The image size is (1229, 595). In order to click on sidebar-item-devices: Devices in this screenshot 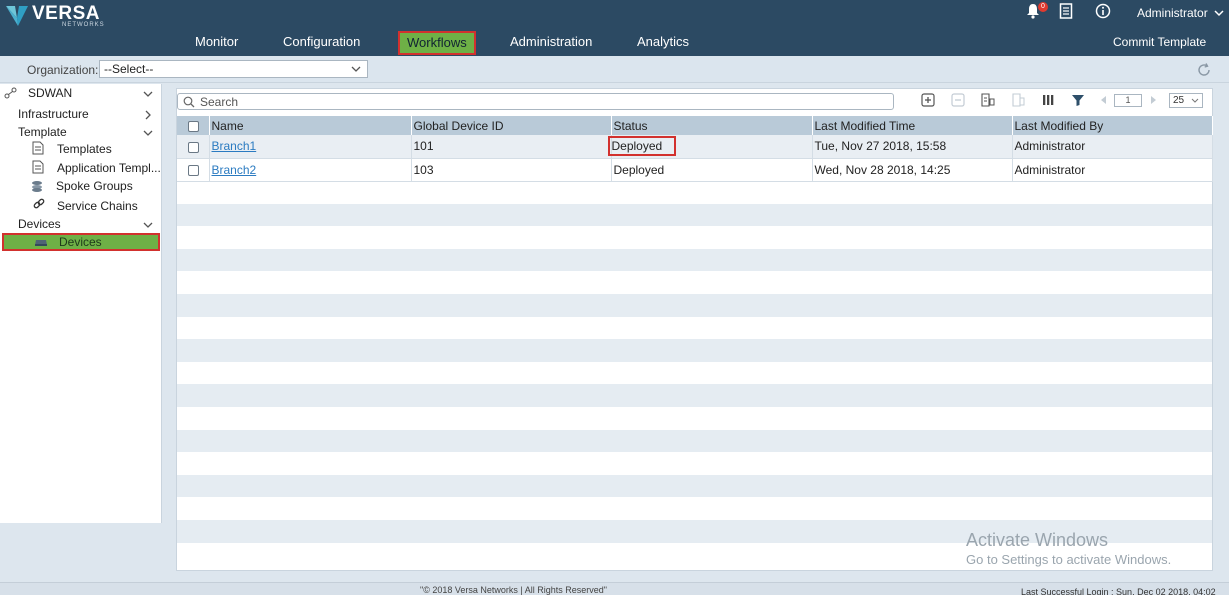, I will do `click(81, 242)`.